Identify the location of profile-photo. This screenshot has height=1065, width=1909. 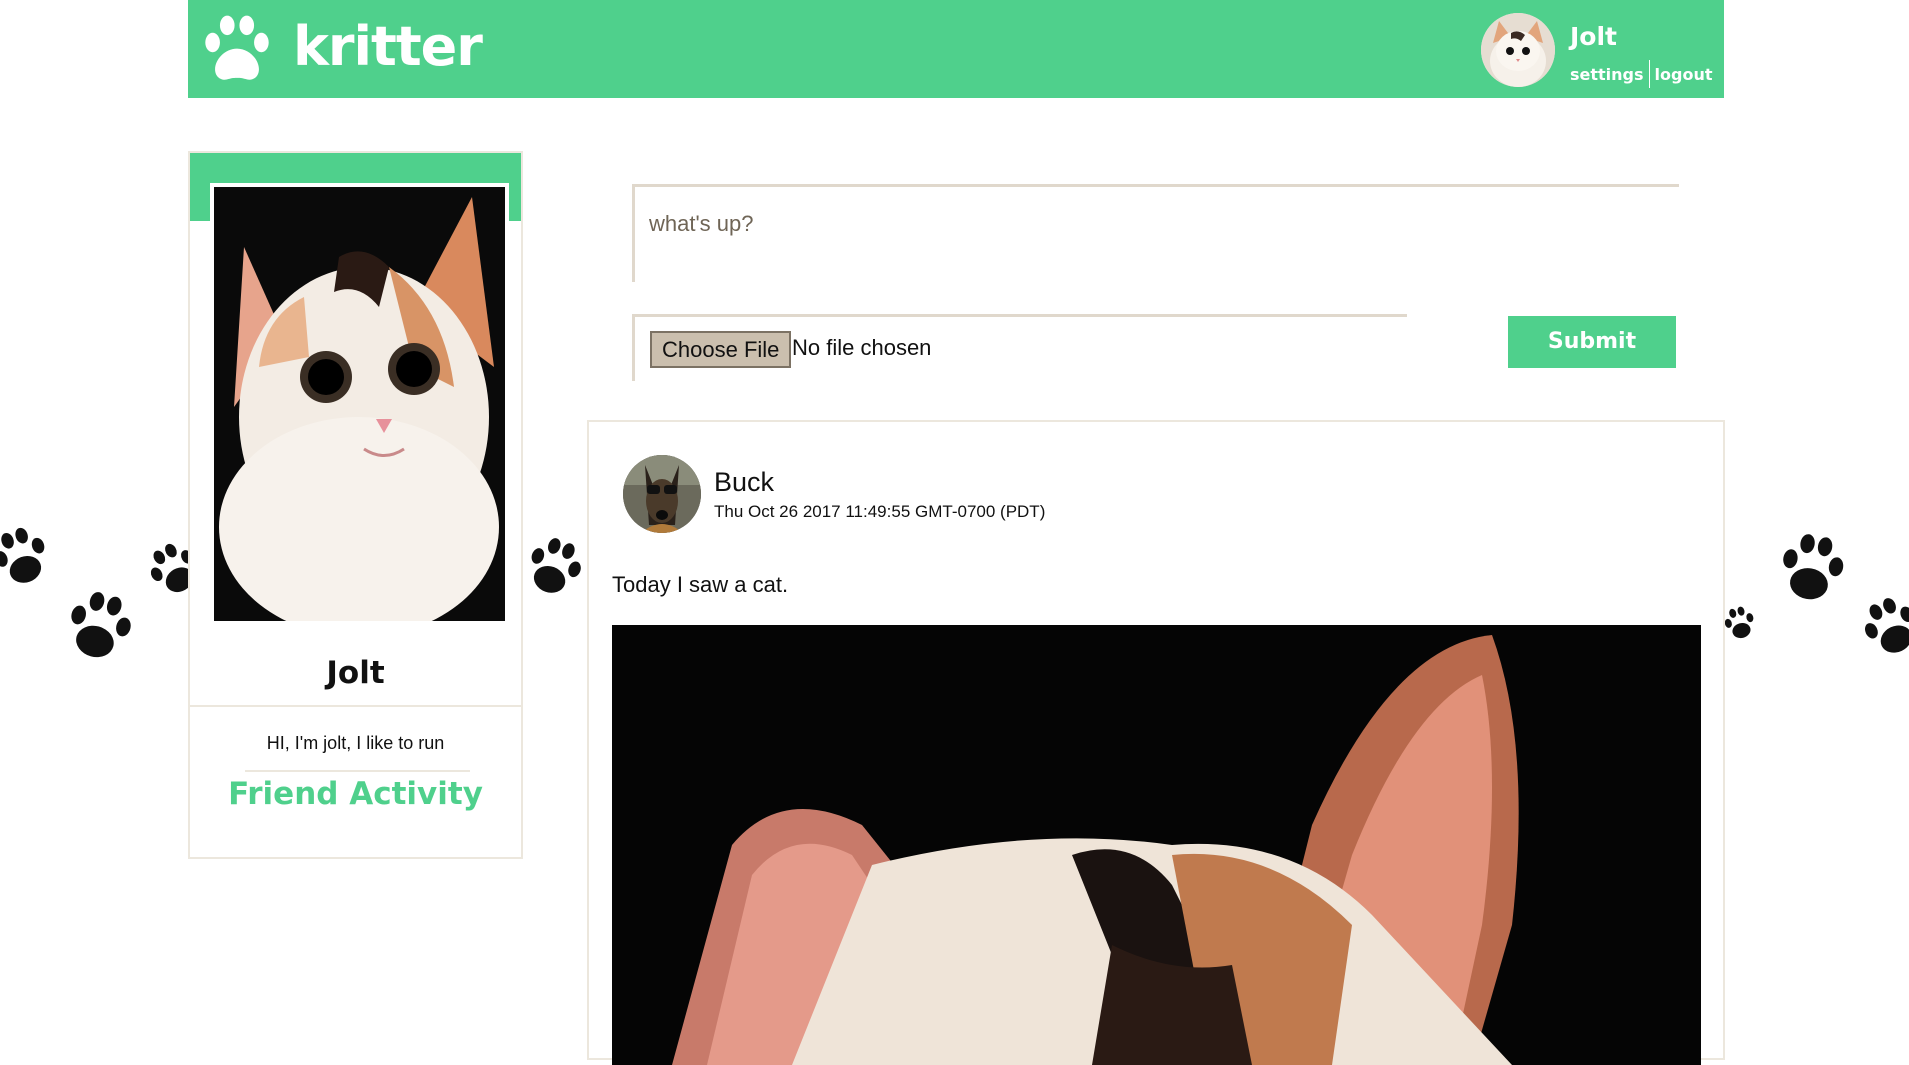
(359, 404).